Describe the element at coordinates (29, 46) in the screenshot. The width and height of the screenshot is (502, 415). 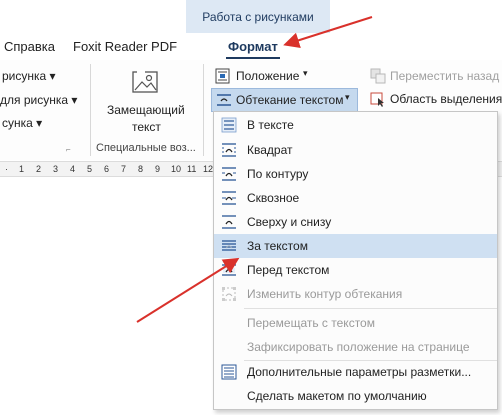
I see `tab-help: Справка` at that location.